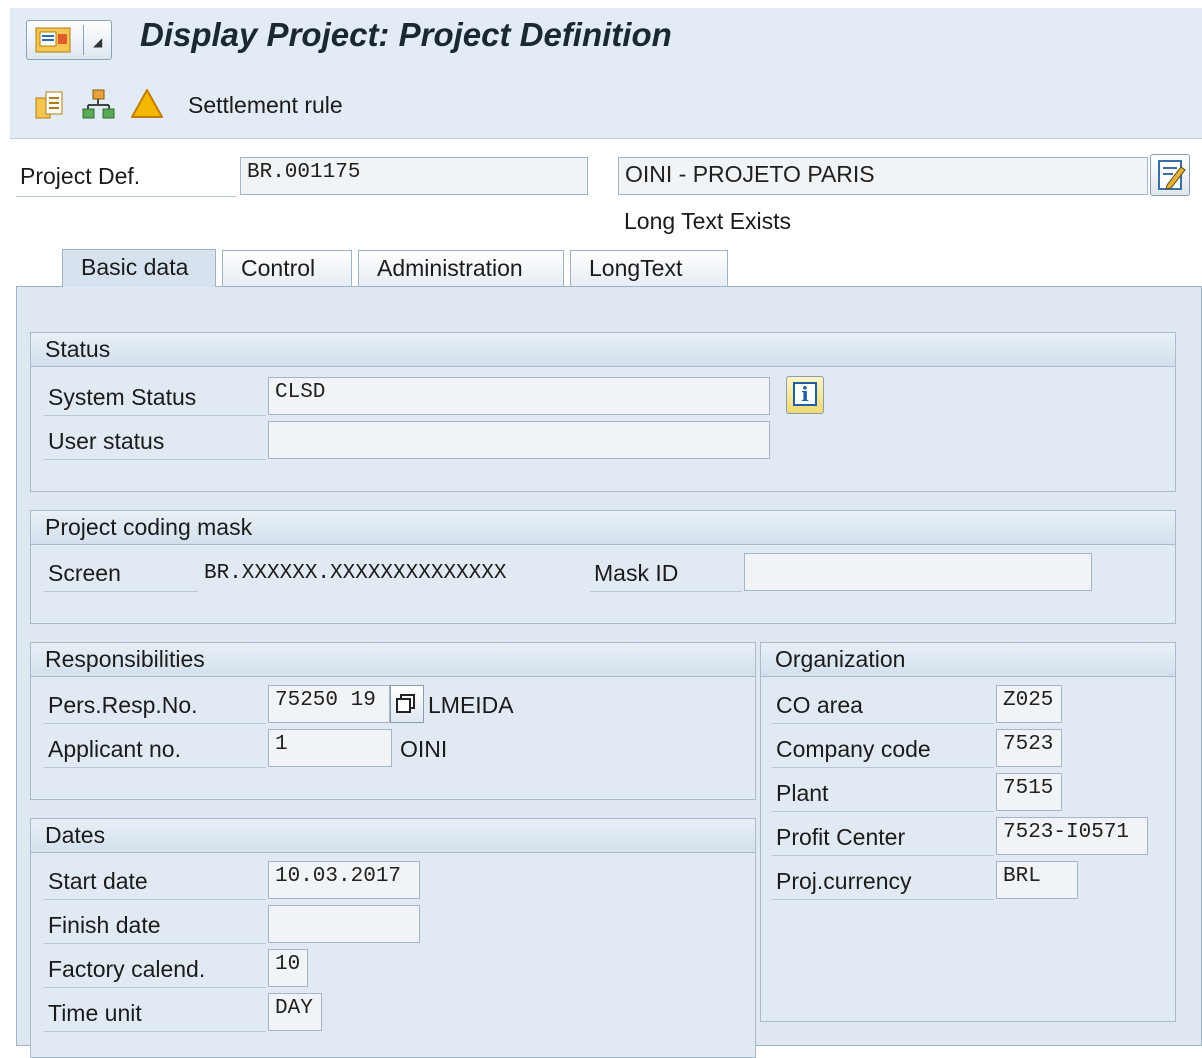 The image size is (1202, 1058). What do you see at coordinates (139, 268) in the screenshot?
I see `tab-basic-data: Basic data` at bounding box center [139, 268].